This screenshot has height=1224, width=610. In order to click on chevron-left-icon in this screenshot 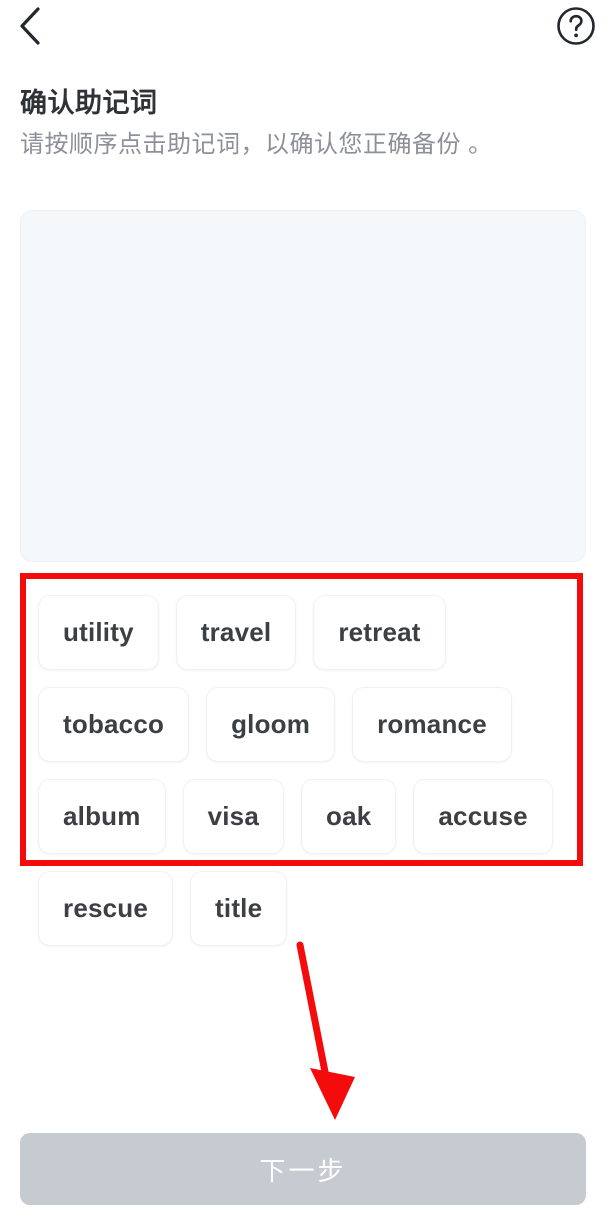, I will do `click(30, 28)`.